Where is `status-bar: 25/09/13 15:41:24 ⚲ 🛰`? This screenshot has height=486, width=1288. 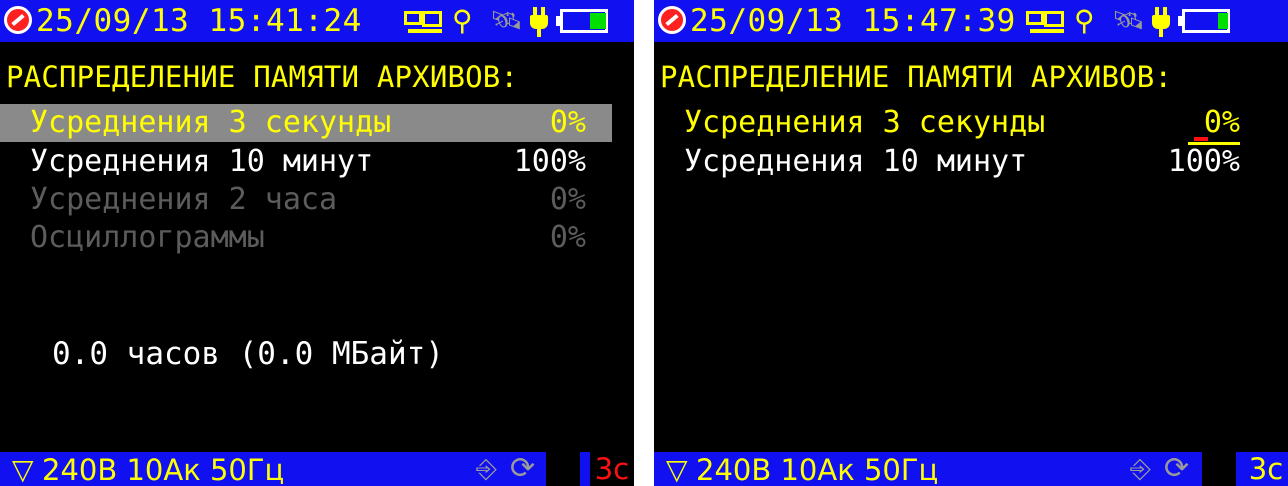 status-bar: 25/09/13 15:41:24 ⚲ 🛰 is located at coordinates (317, 21).